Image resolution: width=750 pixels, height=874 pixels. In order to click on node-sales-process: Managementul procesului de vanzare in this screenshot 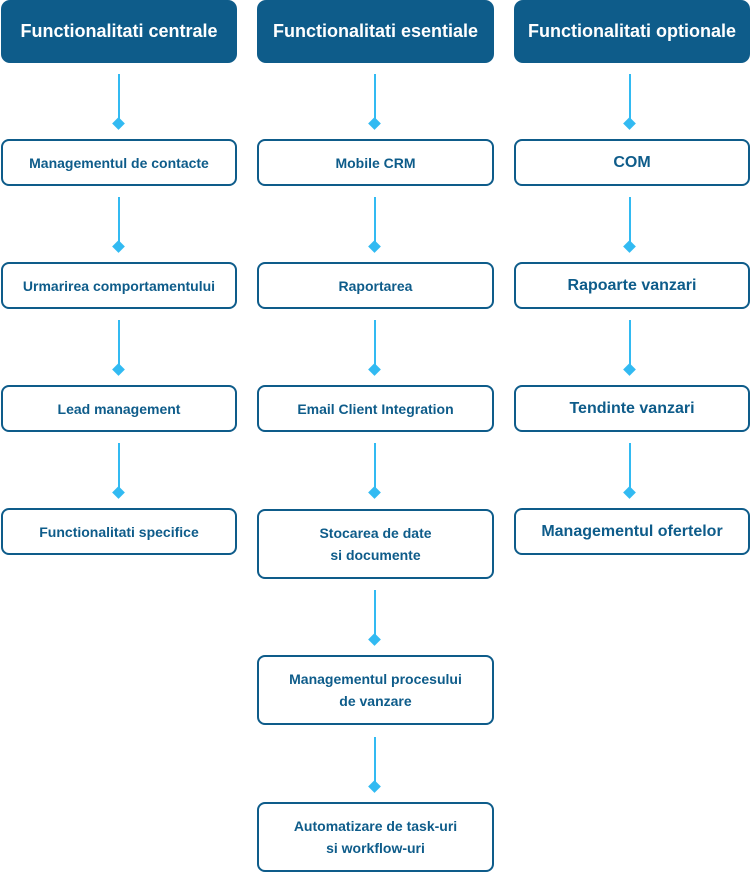, I will do `click(375, 690)`.